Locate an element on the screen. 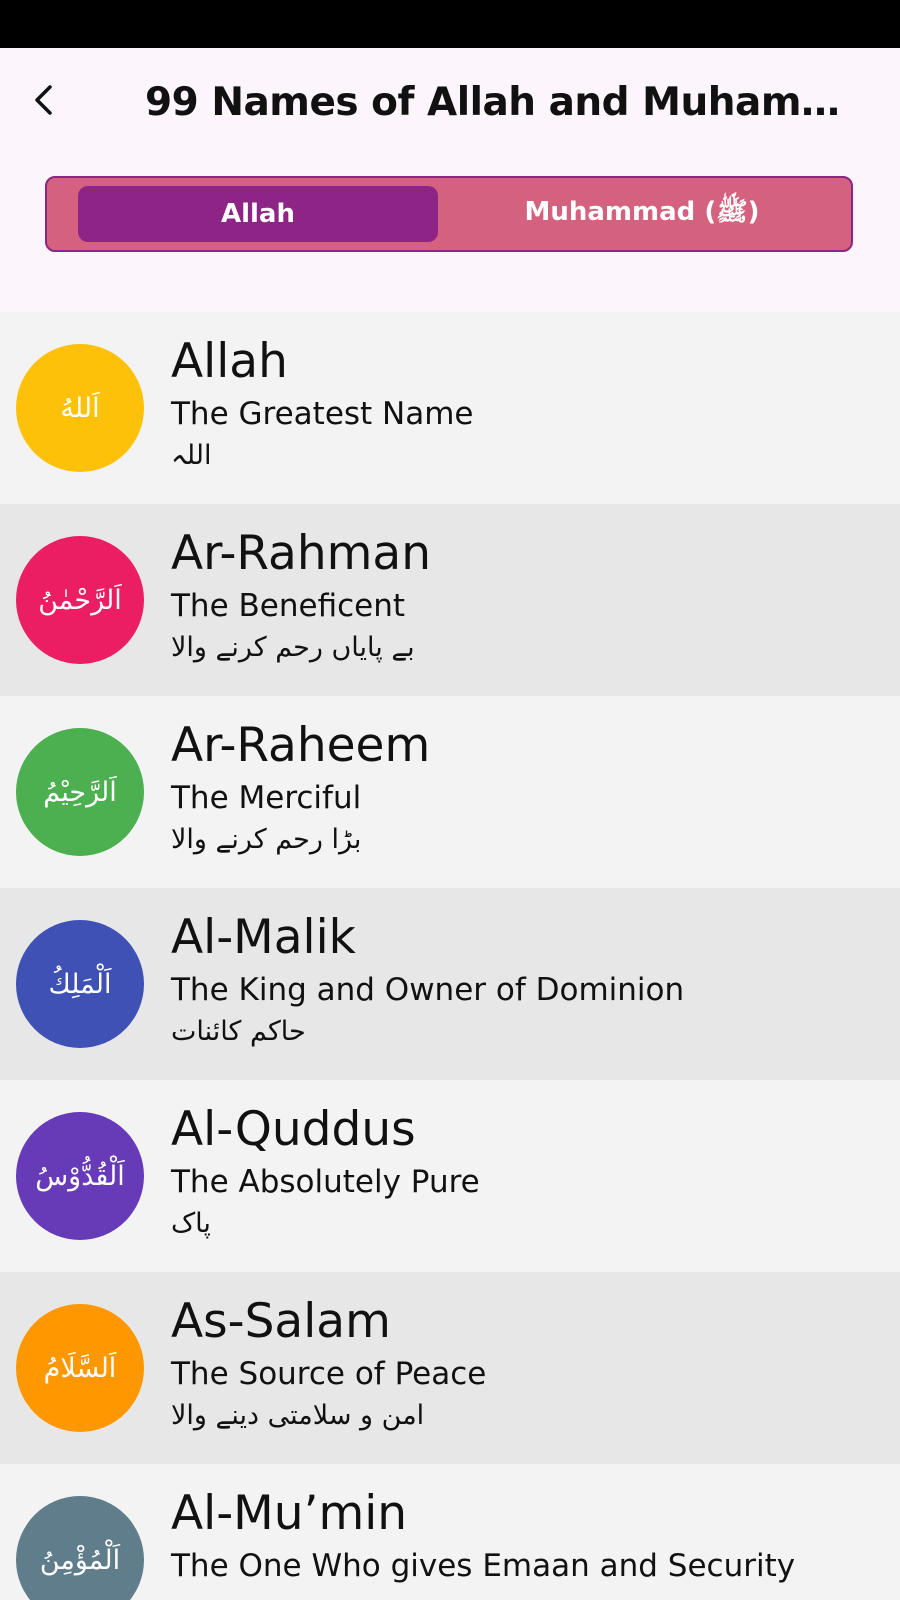  name-avatar: اَلرَّحِيْمُ is located at coordinates (80, 792).